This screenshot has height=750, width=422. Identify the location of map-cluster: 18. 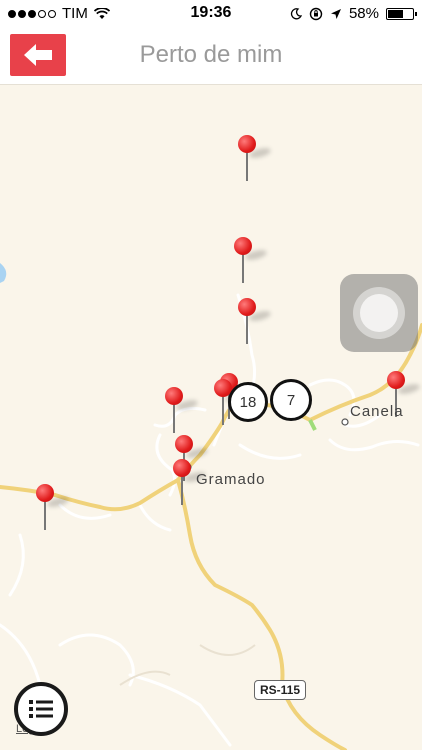
(248, 402).